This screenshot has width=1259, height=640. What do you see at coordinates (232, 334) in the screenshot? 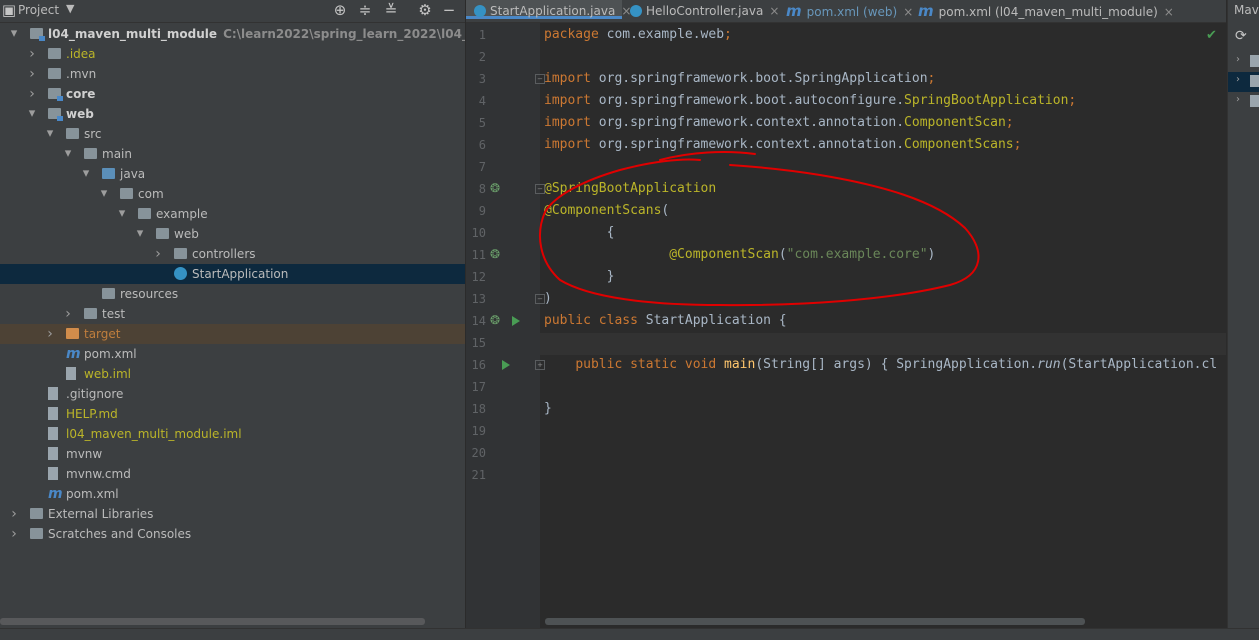
I see `tree-item: › target` at bounding box center [232, 334].